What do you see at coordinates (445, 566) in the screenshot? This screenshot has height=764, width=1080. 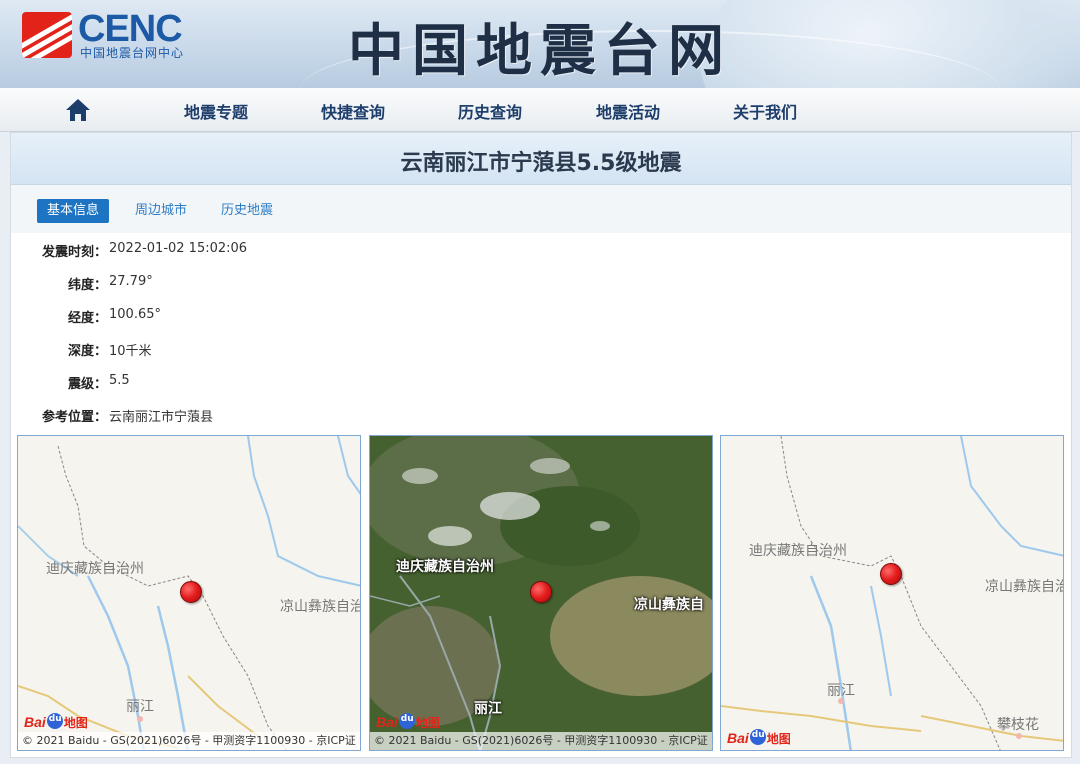 I see `map2-label-diqing: 迪庆藏族自治州` at bounding box center [445, 566].